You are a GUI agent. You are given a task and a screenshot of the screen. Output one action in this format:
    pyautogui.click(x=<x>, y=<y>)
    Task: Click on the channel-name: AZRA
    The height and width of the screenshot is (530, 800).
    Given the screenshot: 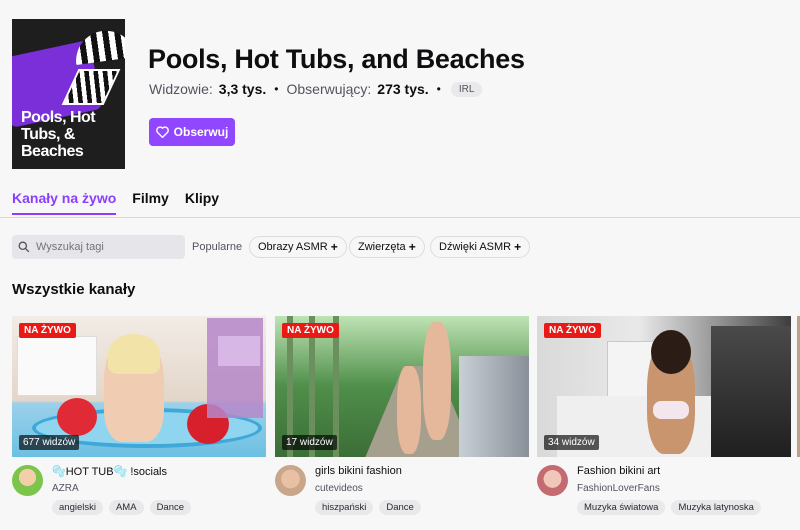 What is the action you would take?
    pyautogui.click(x=65, y=488)
    